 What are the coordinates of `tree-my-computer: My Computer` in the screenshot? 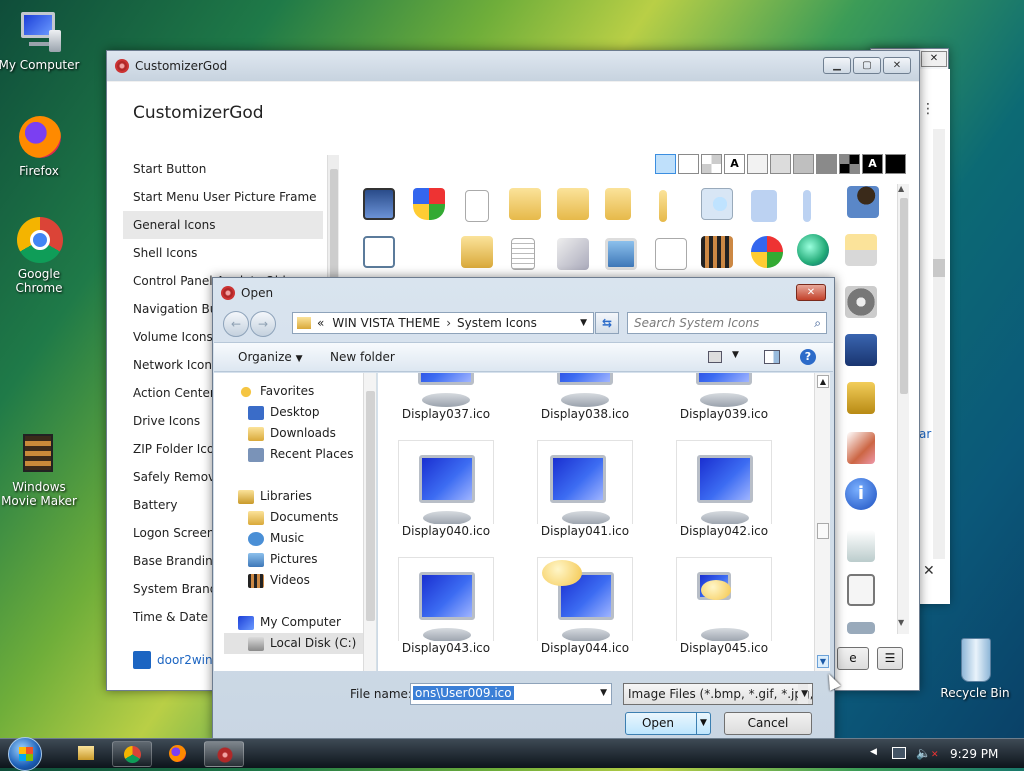 It's located at (306, 622).